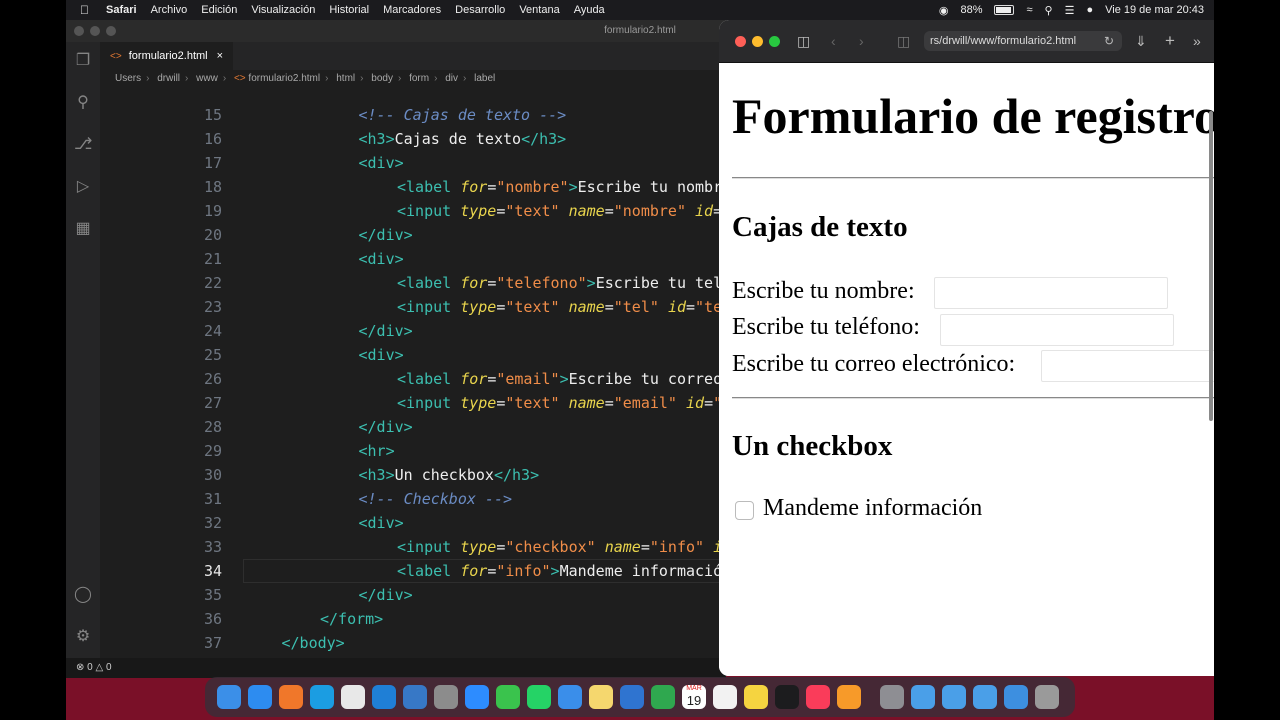 This screenshot has height=720, width=1280. I want to click on checkbox-label: Mandeme información, so click(872, 508).